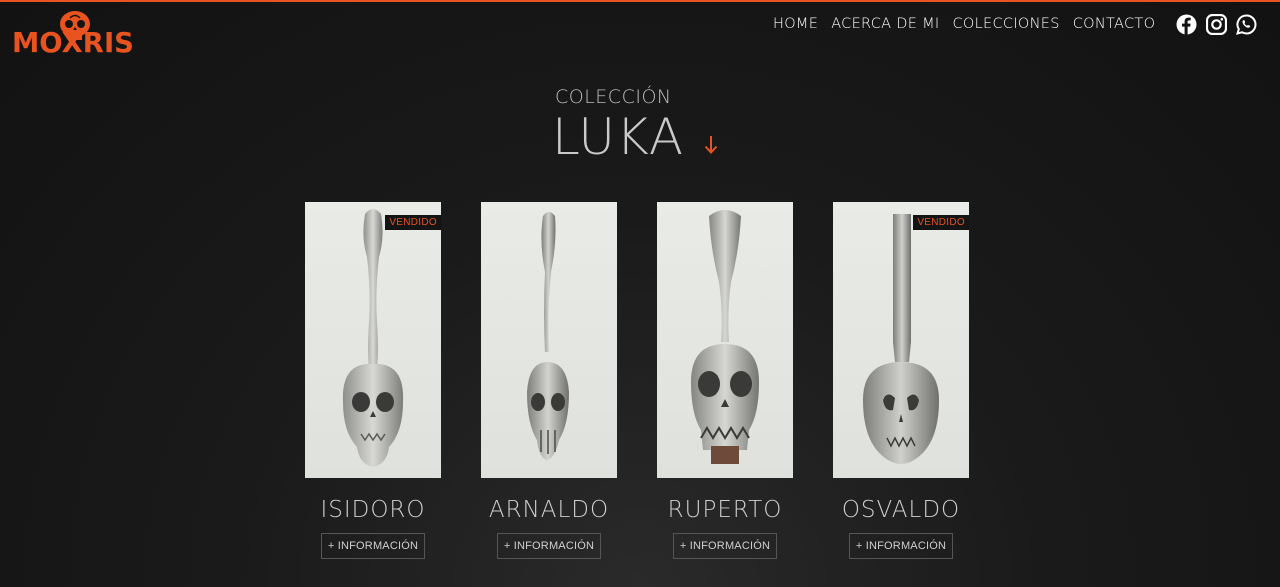  I want to click on product-name: ARNALDO, so click(549, 510).